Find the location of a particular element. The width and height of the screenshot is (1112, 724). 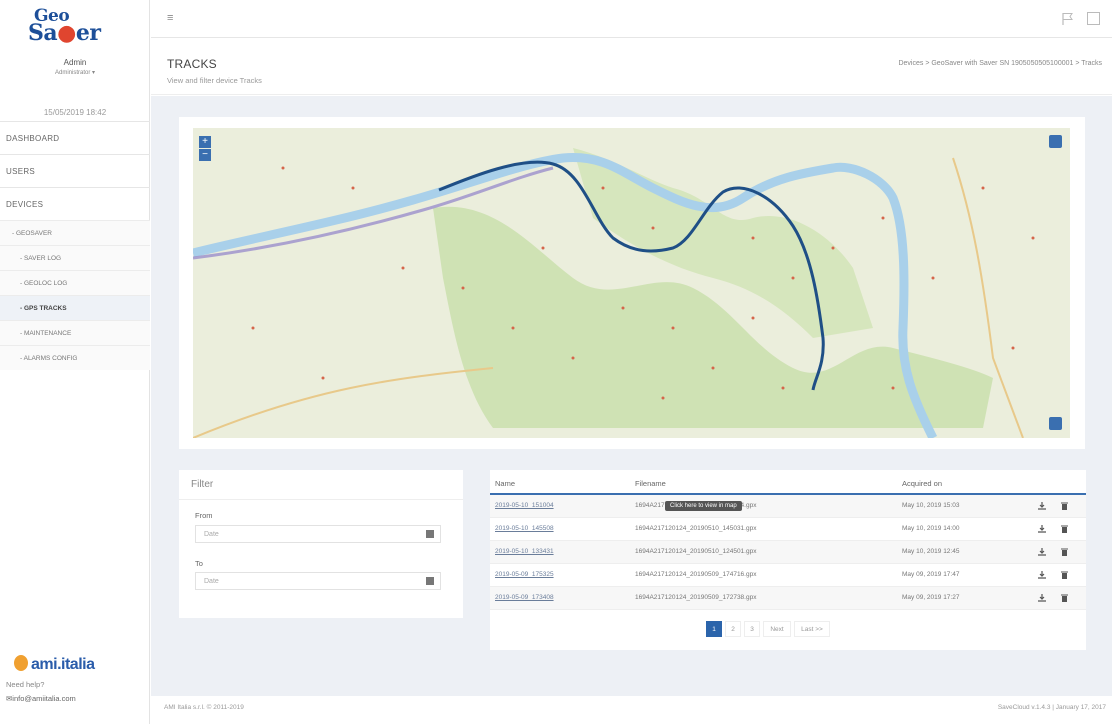

logo-o-icon: ● is located at coordinates (66, 33).